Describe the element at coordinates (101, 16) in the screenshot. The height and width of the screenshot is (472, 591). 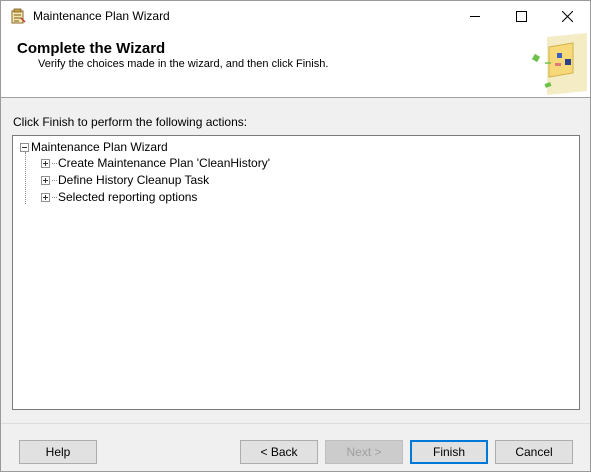
I see `window-title: Maintenance Plan Wizard` at that location.